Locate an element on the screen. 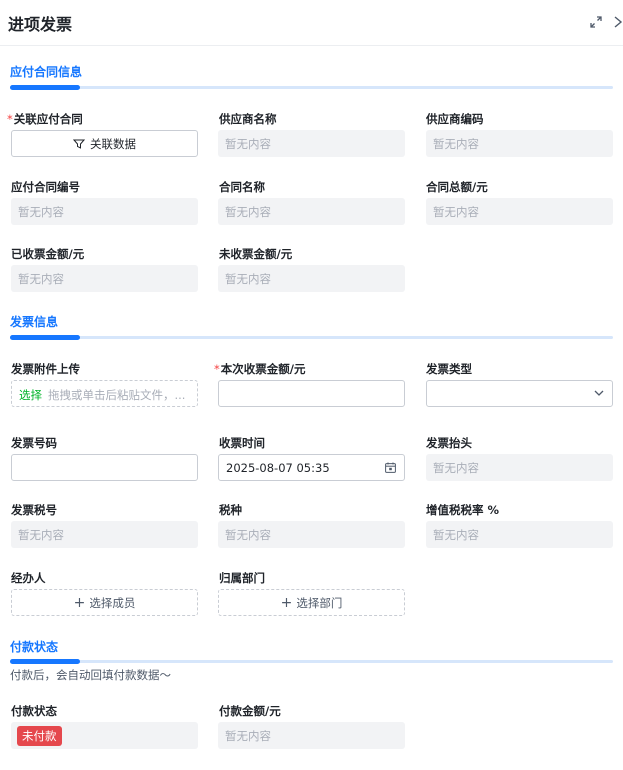 This screenshot has width=623, height=770. receive-time-picker: 2025-08-07 05:35 is located at coordinates (311, 467).